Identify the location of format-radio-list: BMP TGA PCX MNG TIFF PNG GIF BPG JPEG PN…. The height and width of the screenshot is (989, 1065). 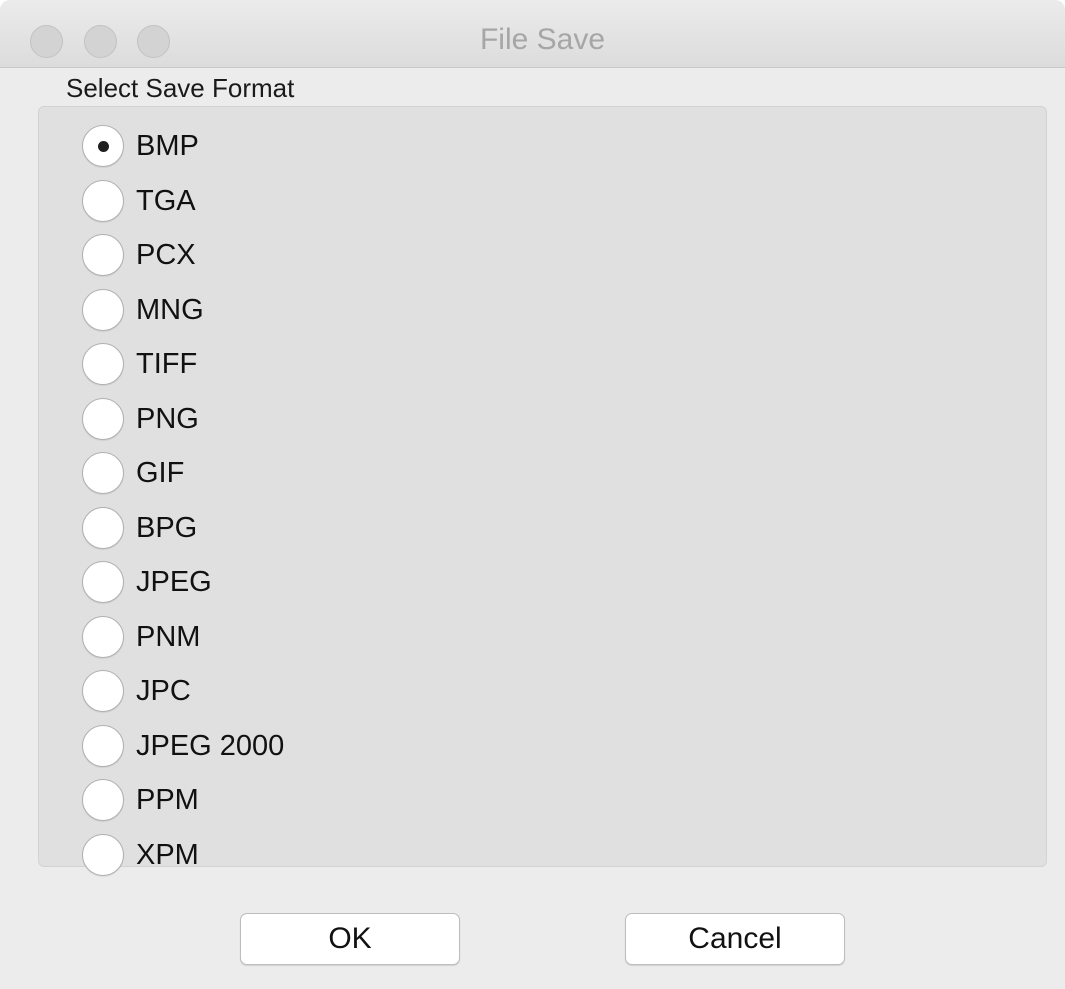
(183, 500).